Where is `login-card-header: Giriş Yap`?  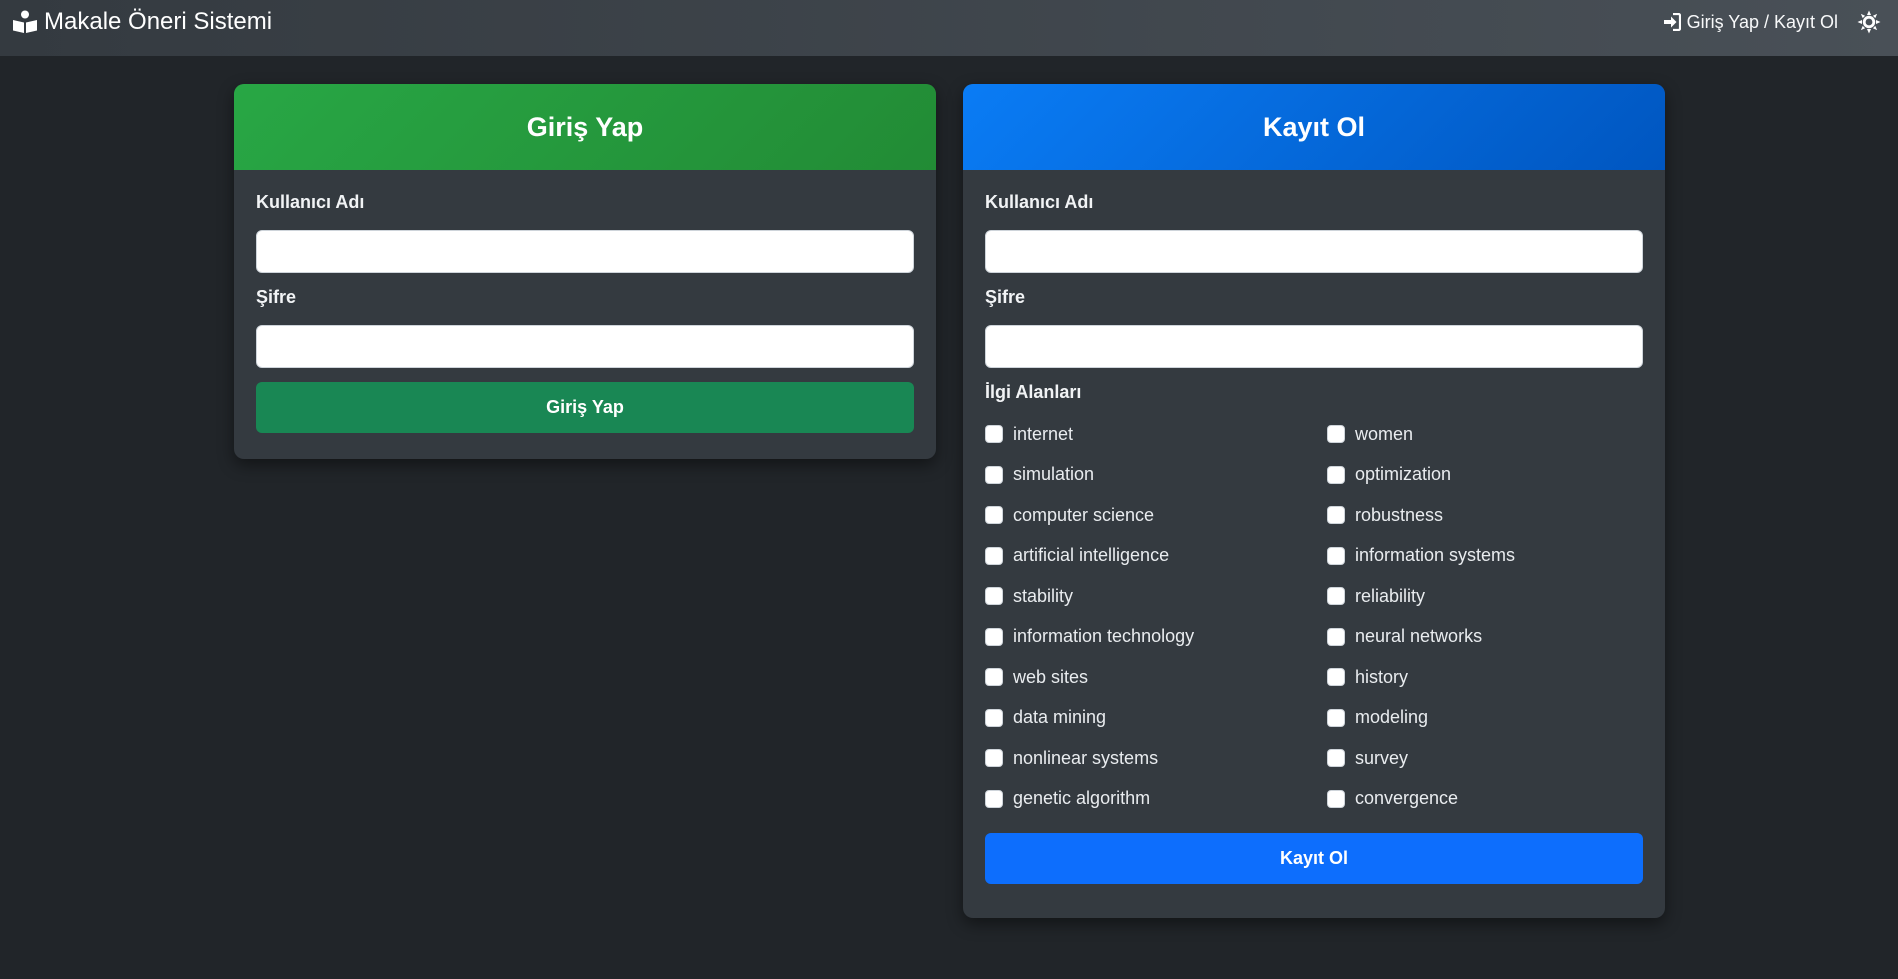 login-card-header: Giriş Yap is located at coordinates (585, 127).